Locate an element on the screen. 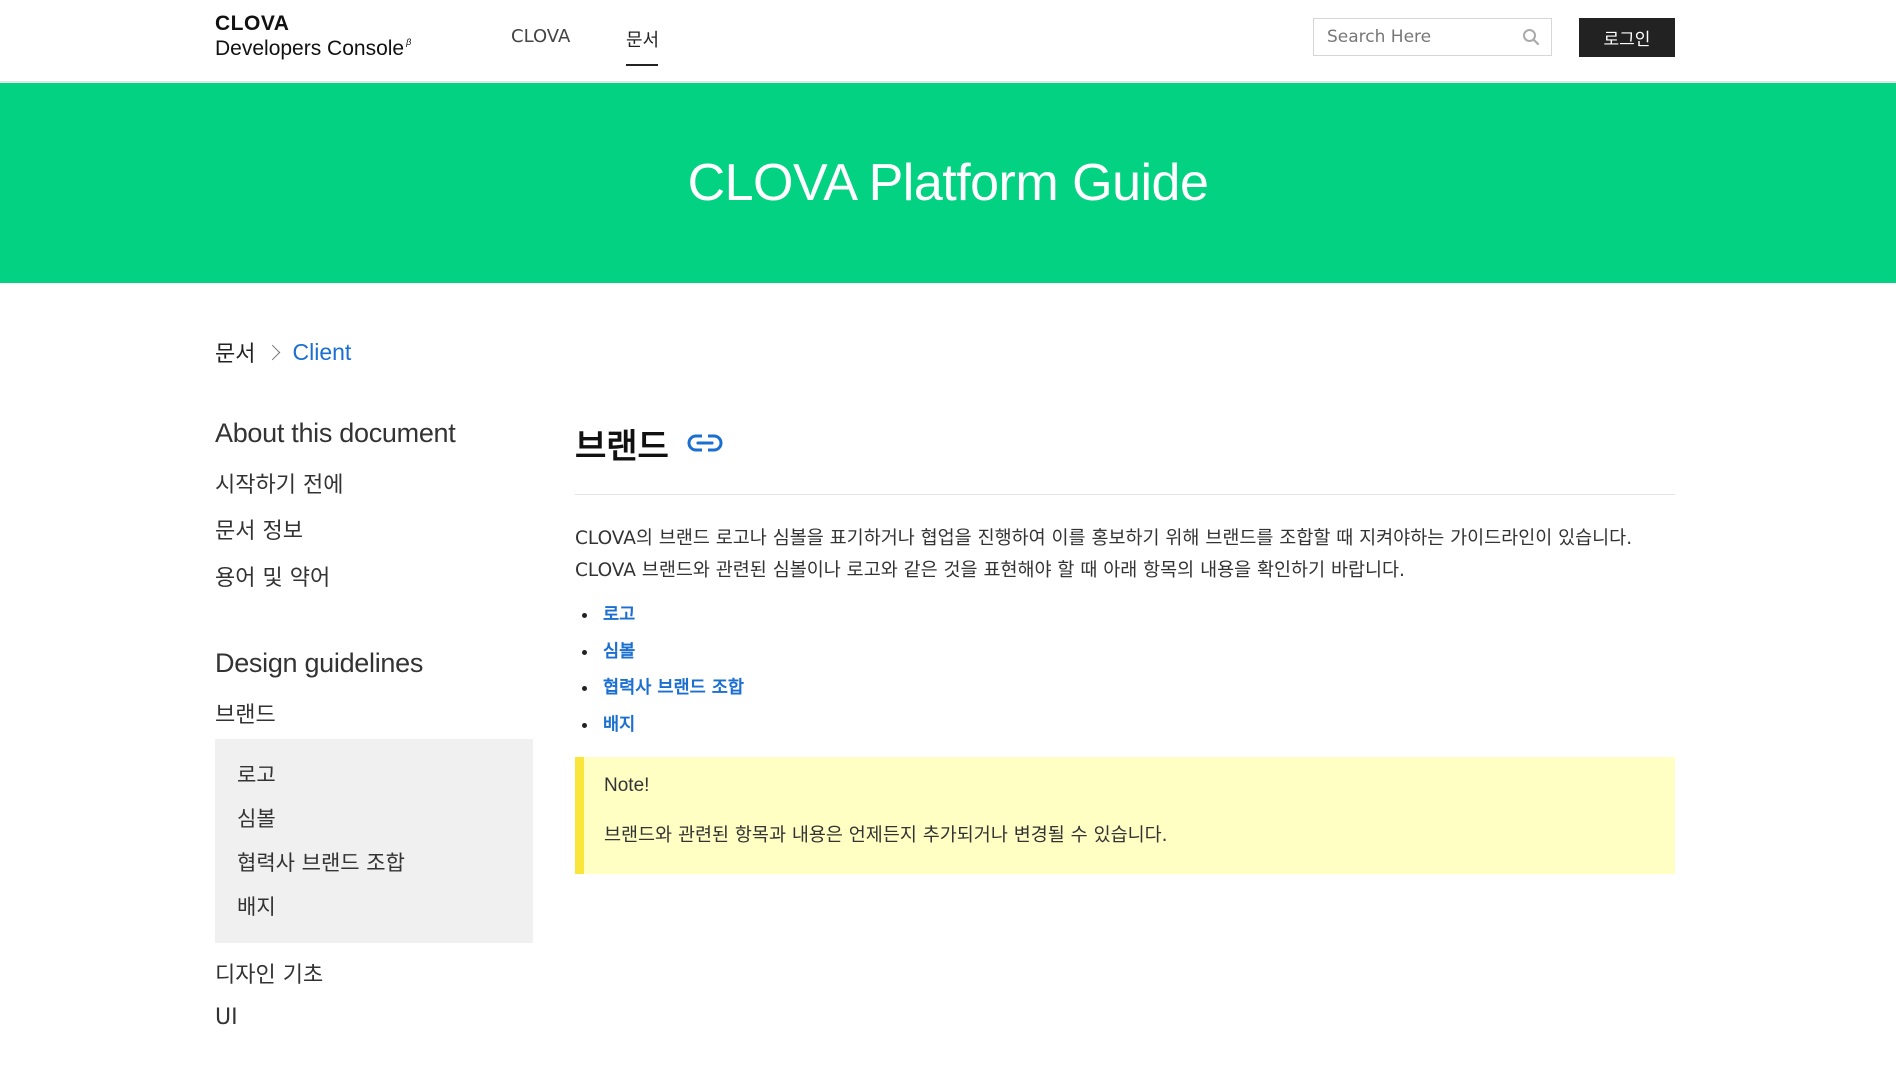 The height and width of the screenshot is (1069, 1896). nav-active-indicator is located at coordinates (642, 65).